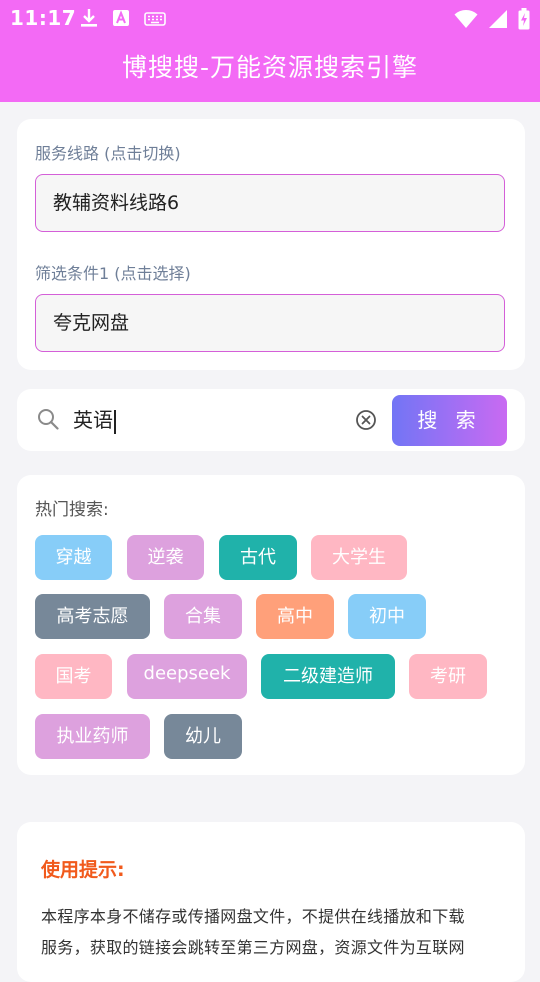 The width and height of the screenshot is (540, 982). What do you see at coordinates (448, 676) in the screenshot?
I see `hot-tag: 考研` at bounding box center [448, 676].